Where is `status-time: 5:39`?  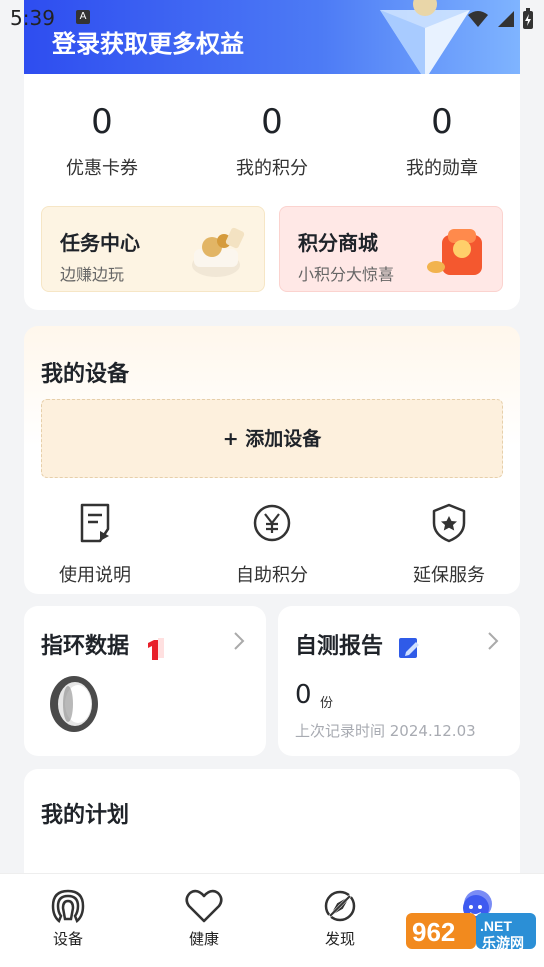
status-time: 5:39 is located at coordinates (32, 18).